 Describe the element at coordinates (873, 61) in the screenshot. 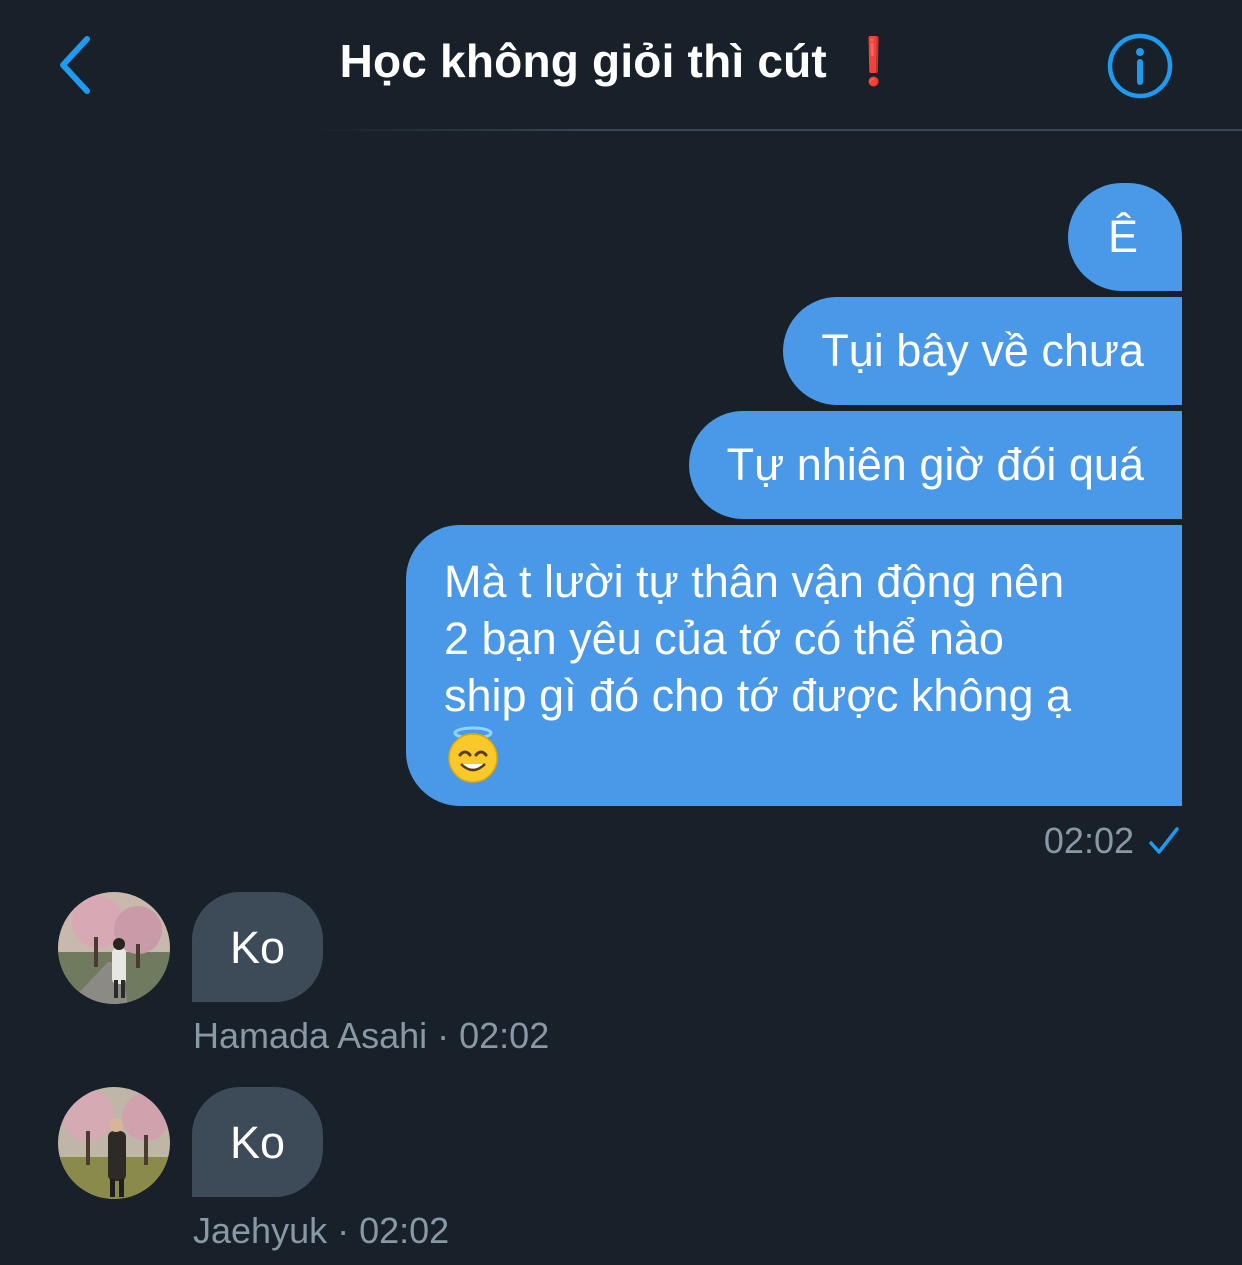

I see `exclamation-emoji: ❗` at that location.